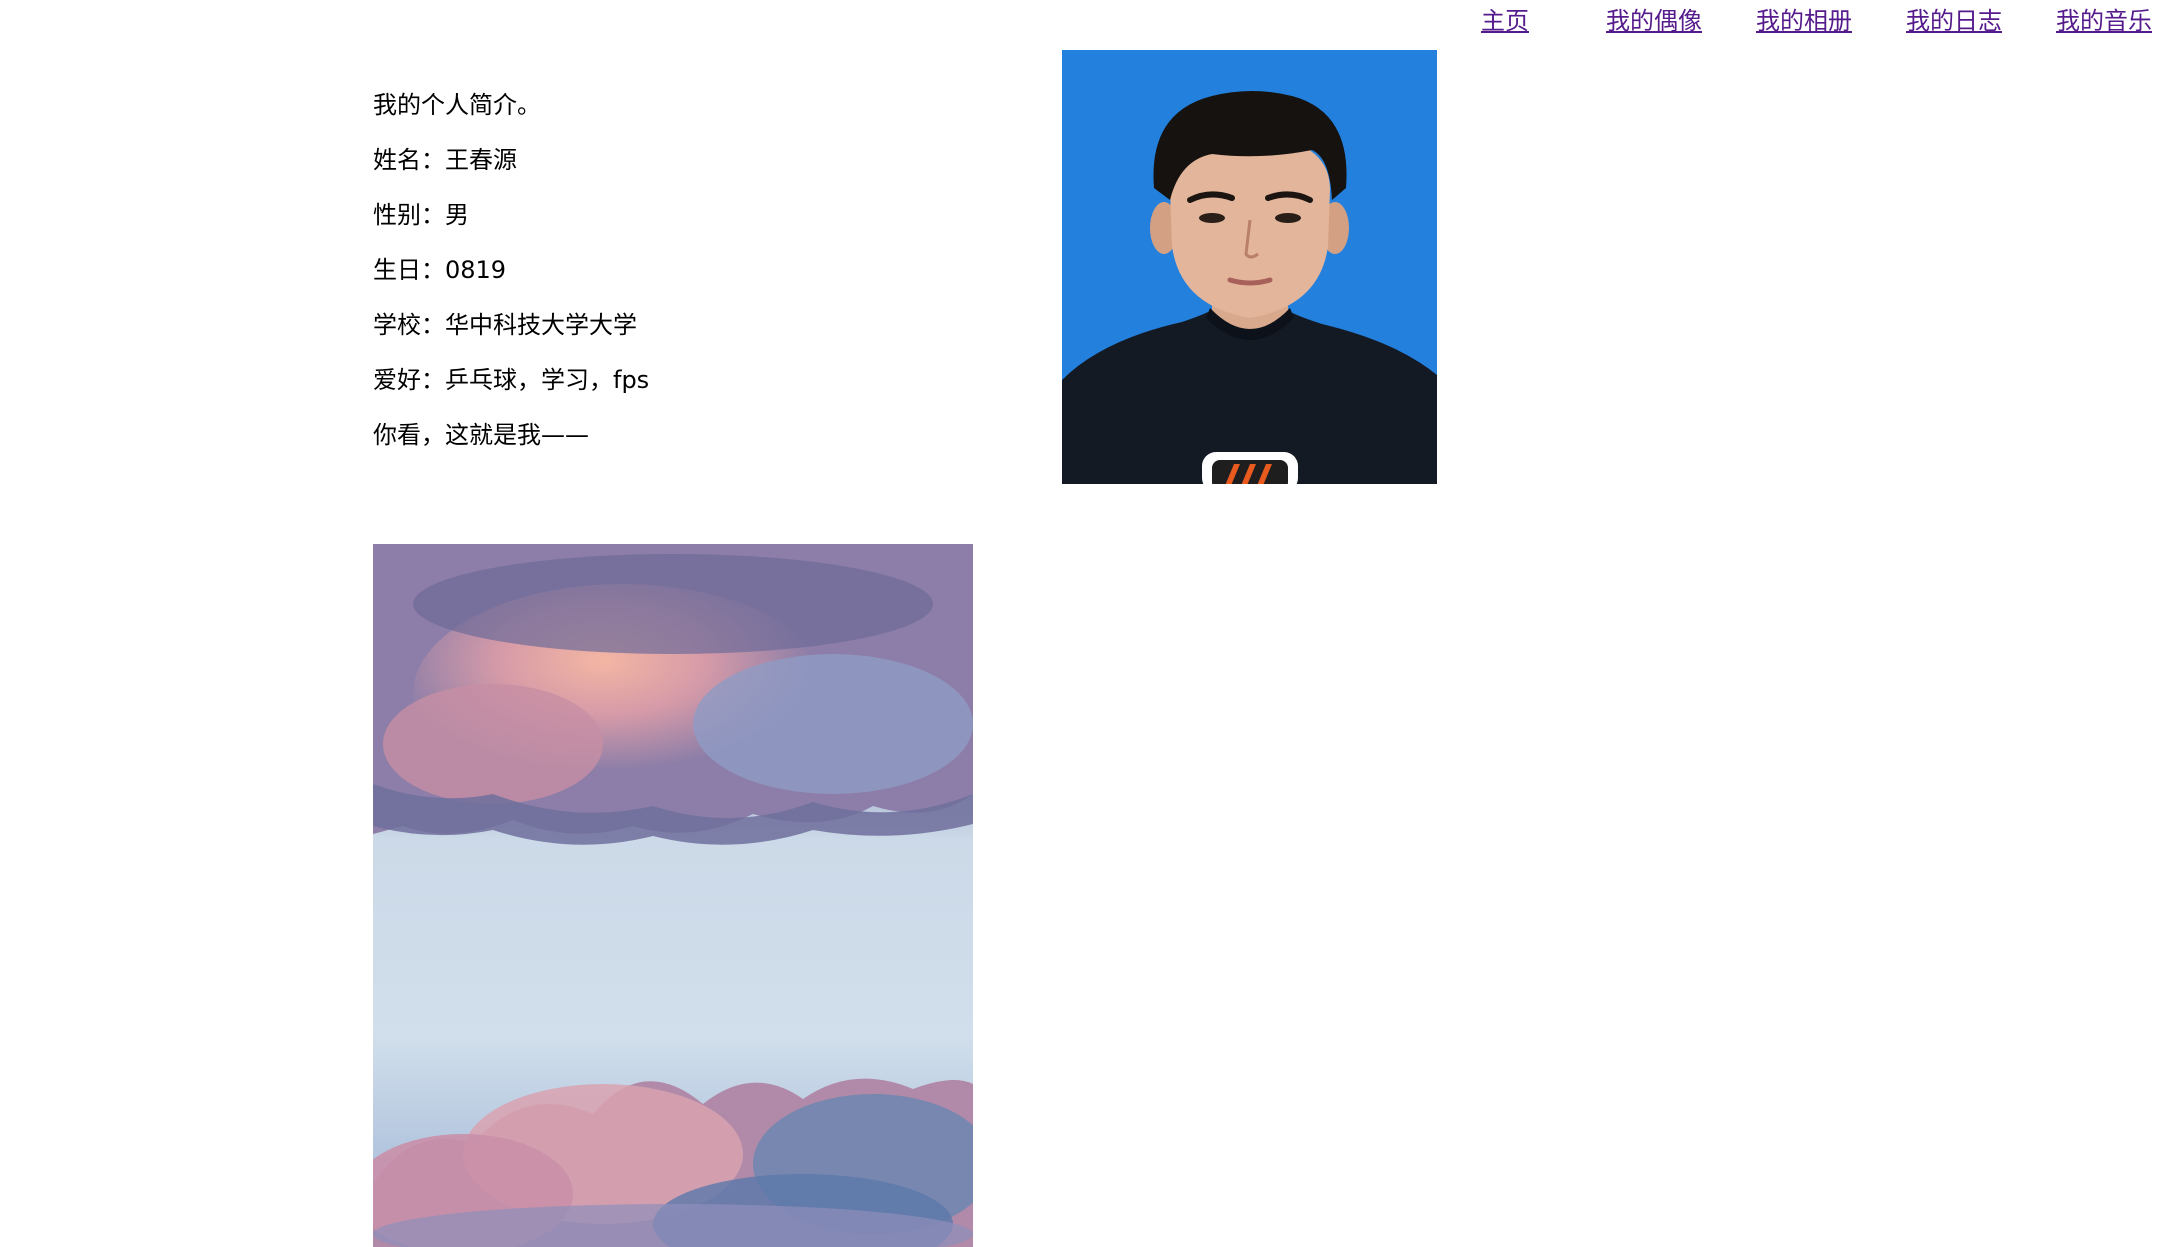  Describe the element at coordinates (1505, 21) in the screenshot. I see `nav-link-home: 主页` at that location.